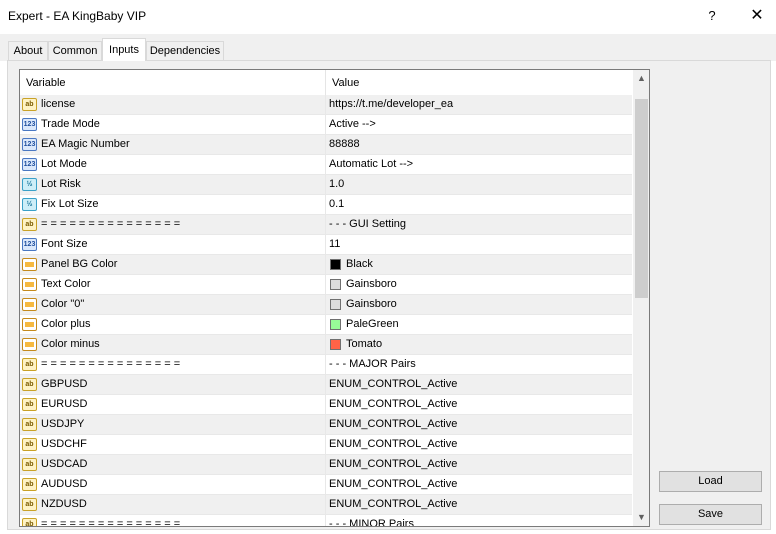 Image resolution: width=776 pixels, height=534 pixels. What do you see at coordinates (352, 124) in the screenshot?
I see `variable-value: Active -->` at bounding box center [352, 124].